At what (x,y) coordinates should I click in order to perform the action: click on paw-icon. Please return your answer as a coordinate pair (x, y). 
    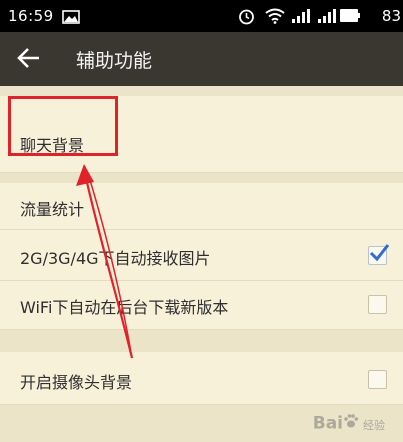
    Looking at the image, I should click on (351, 423).